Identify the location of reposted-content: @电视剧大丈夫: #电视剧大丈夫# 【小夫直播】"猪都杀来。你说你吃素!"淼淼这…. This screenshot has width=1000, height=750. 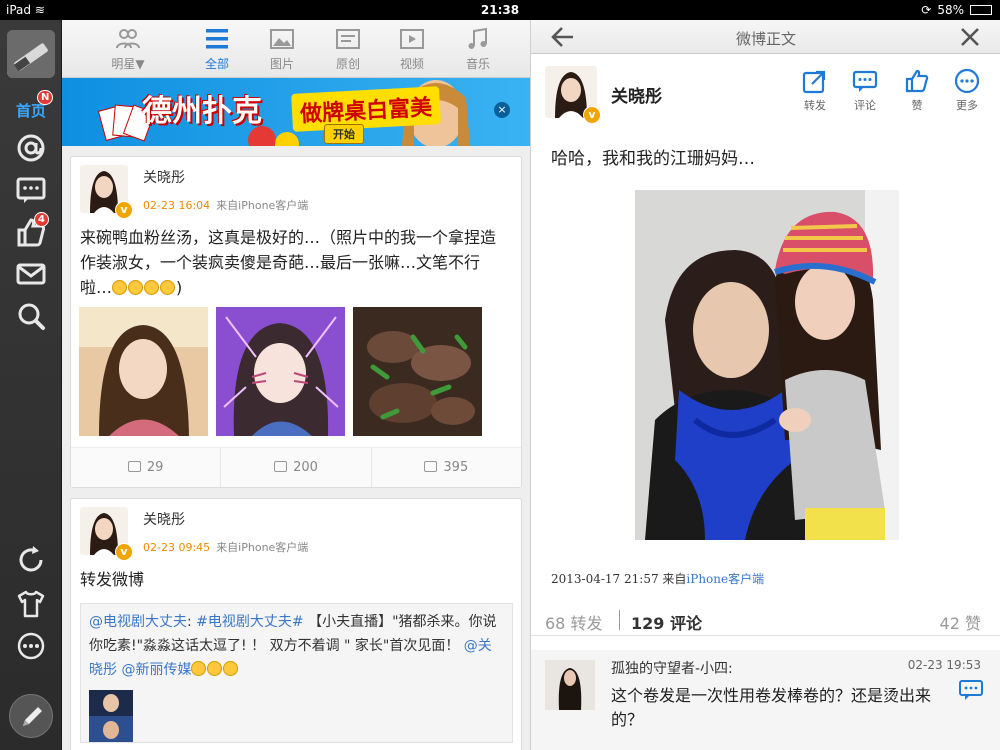
(296, 673).